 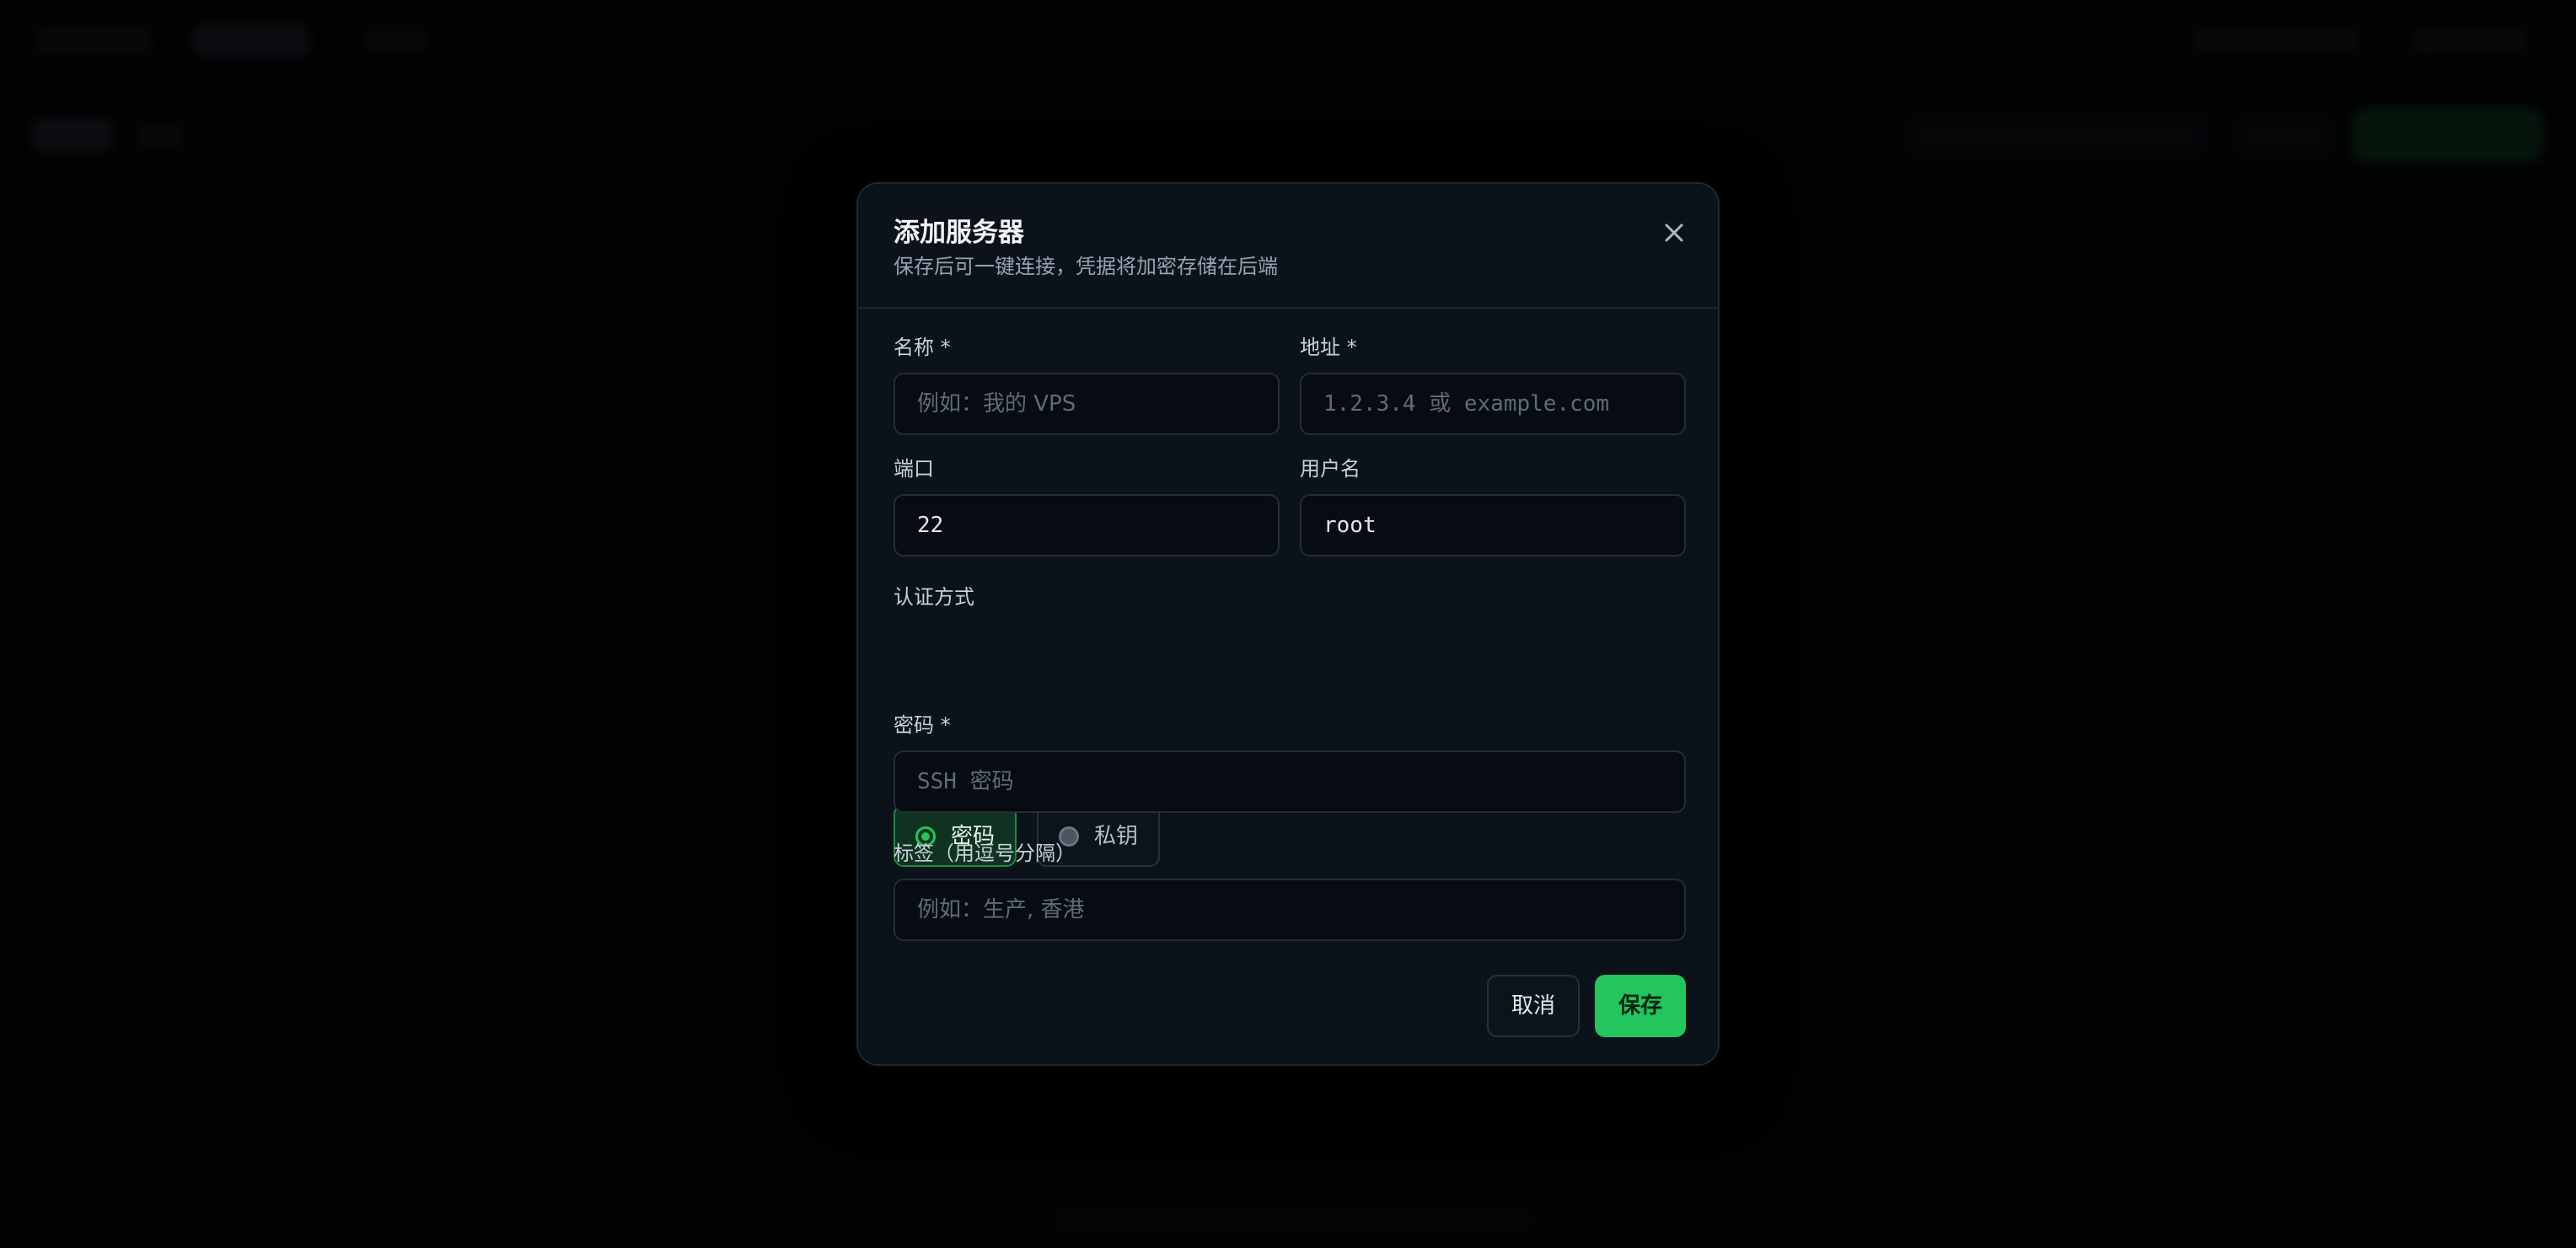 What do you see at coordinates (1533, 1006) in the screenshot?
I see `cancel-button: 取消` at bounding box center [1533, 1006].